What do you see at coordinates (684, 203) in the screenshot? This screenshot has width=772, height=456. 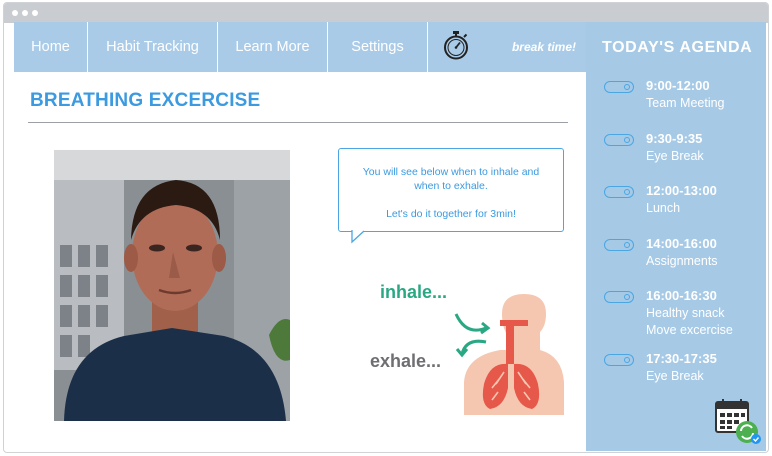 I see `agenda-item: 12:00-13:00 Lunch` at bounding box center [684, 203].